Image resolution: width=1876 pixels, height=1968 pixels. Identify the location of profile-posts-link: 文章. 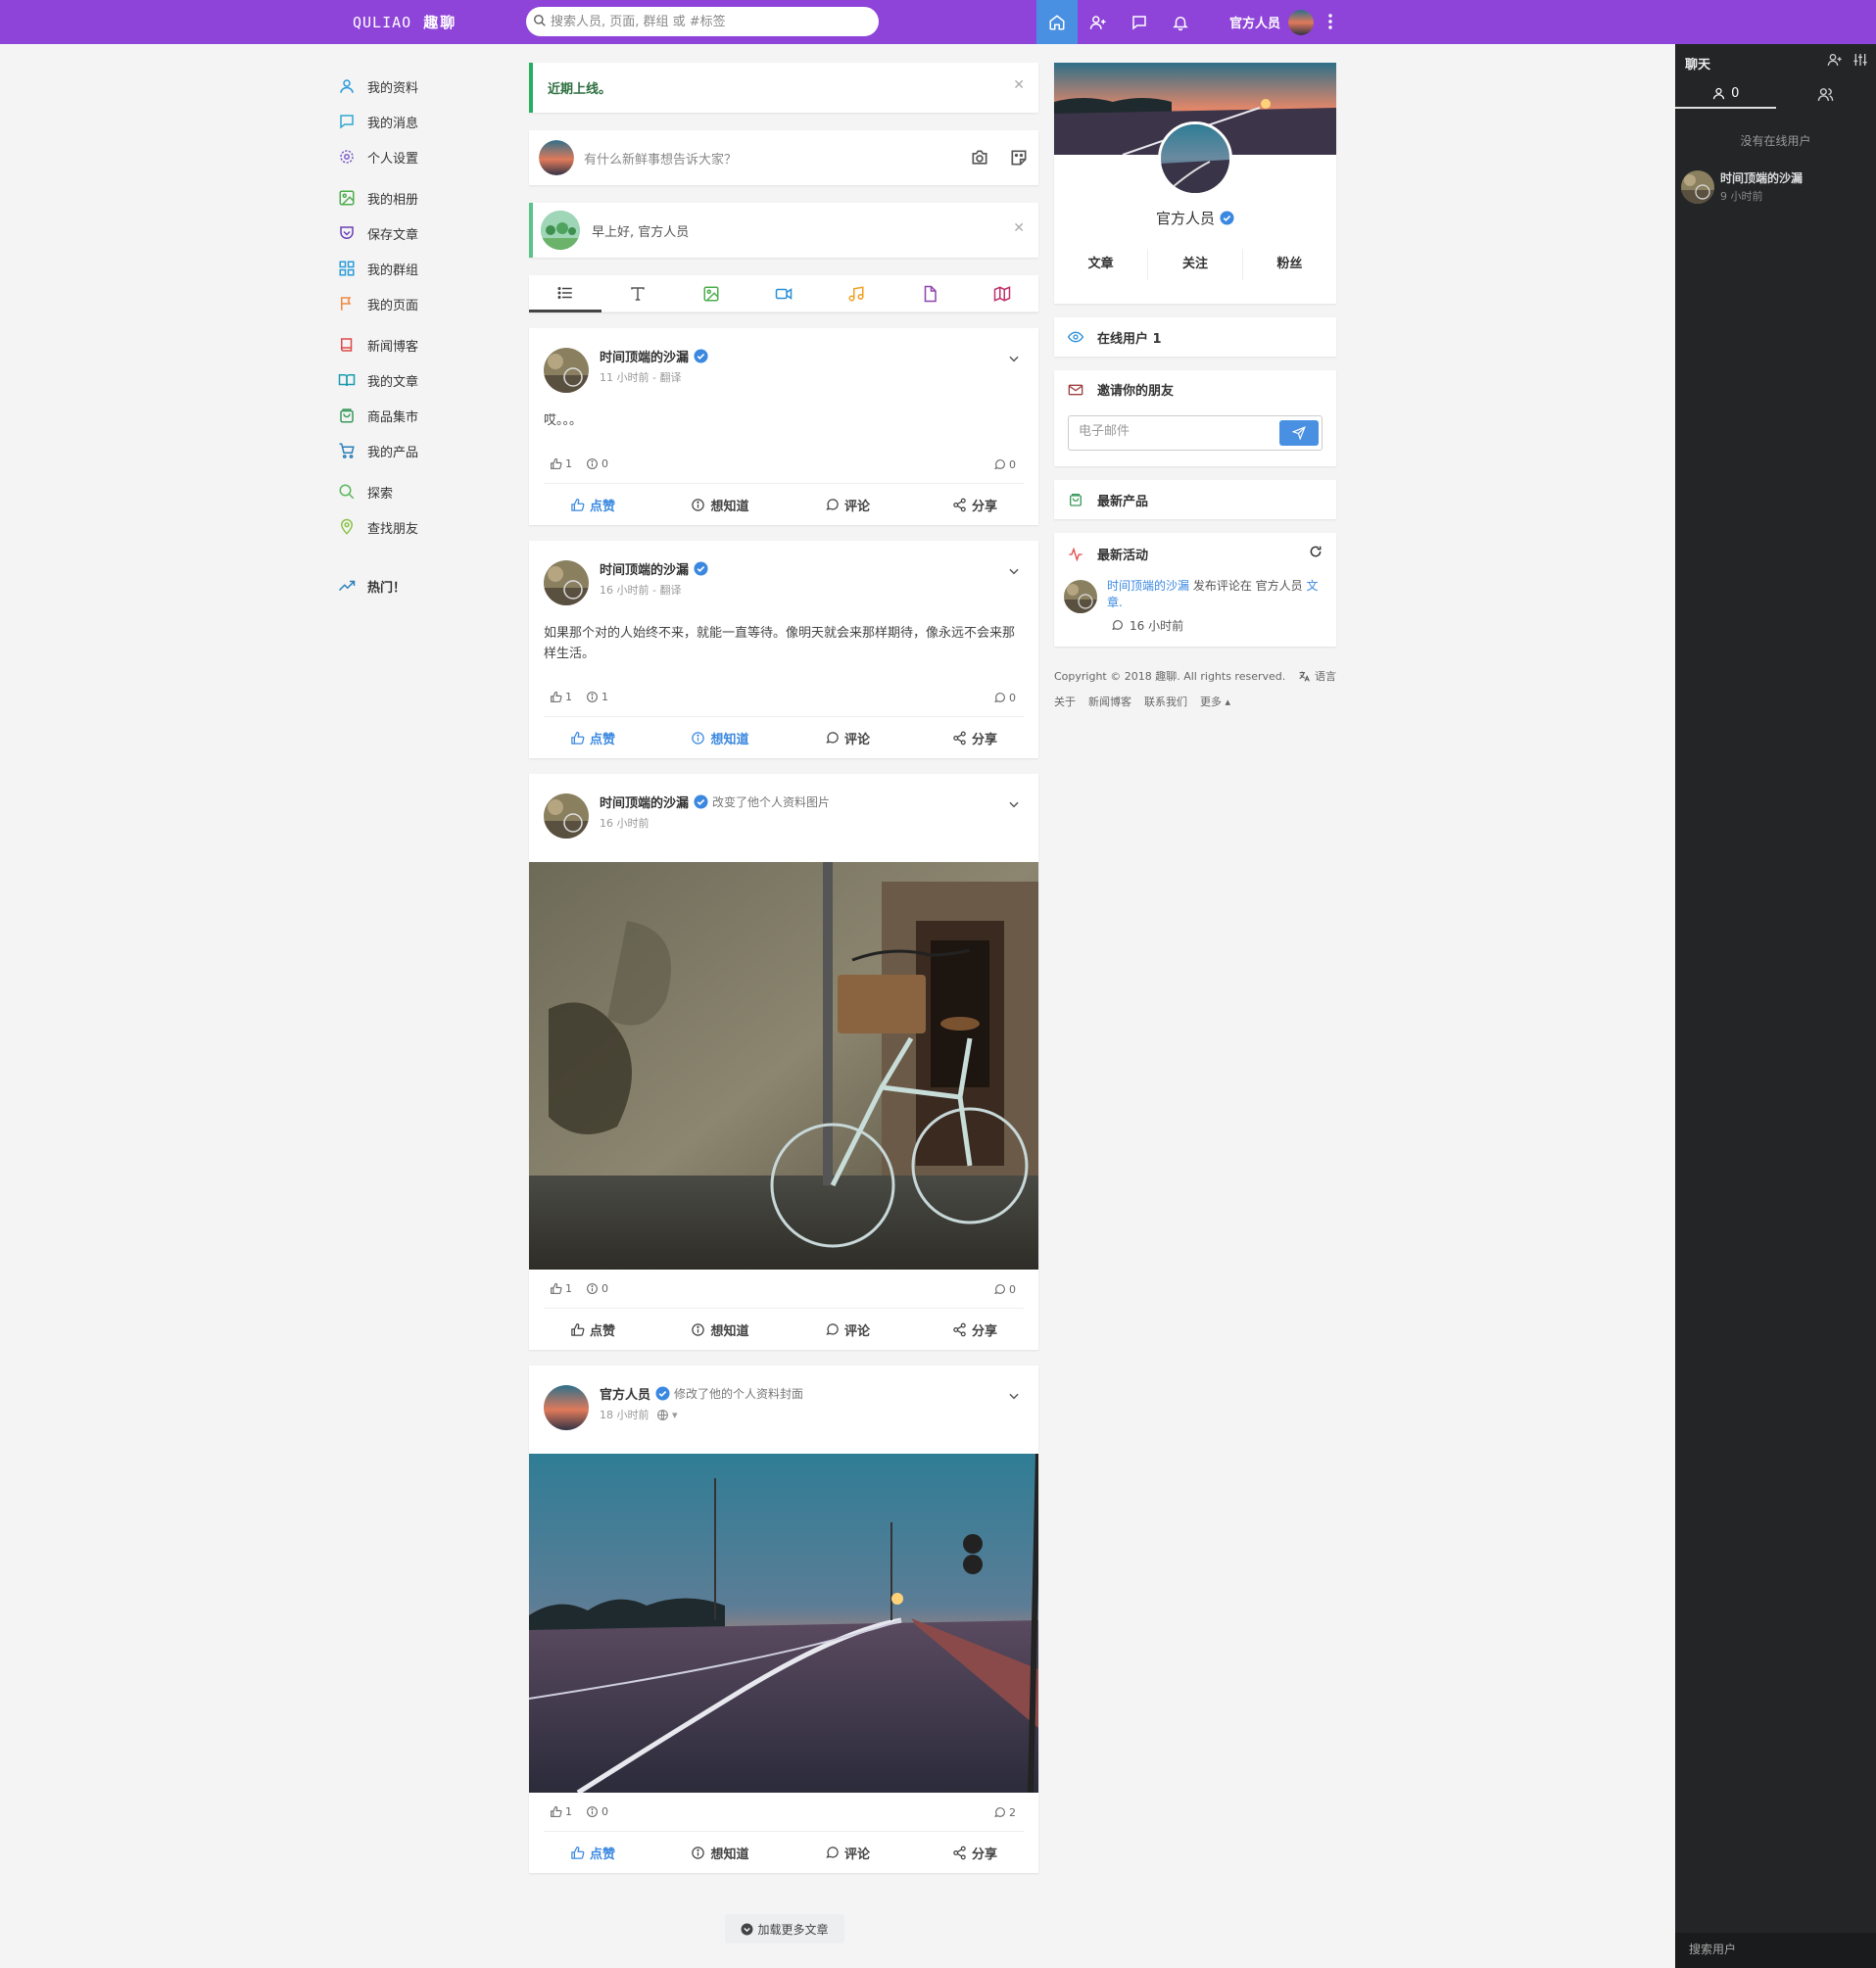
(1100, 264).